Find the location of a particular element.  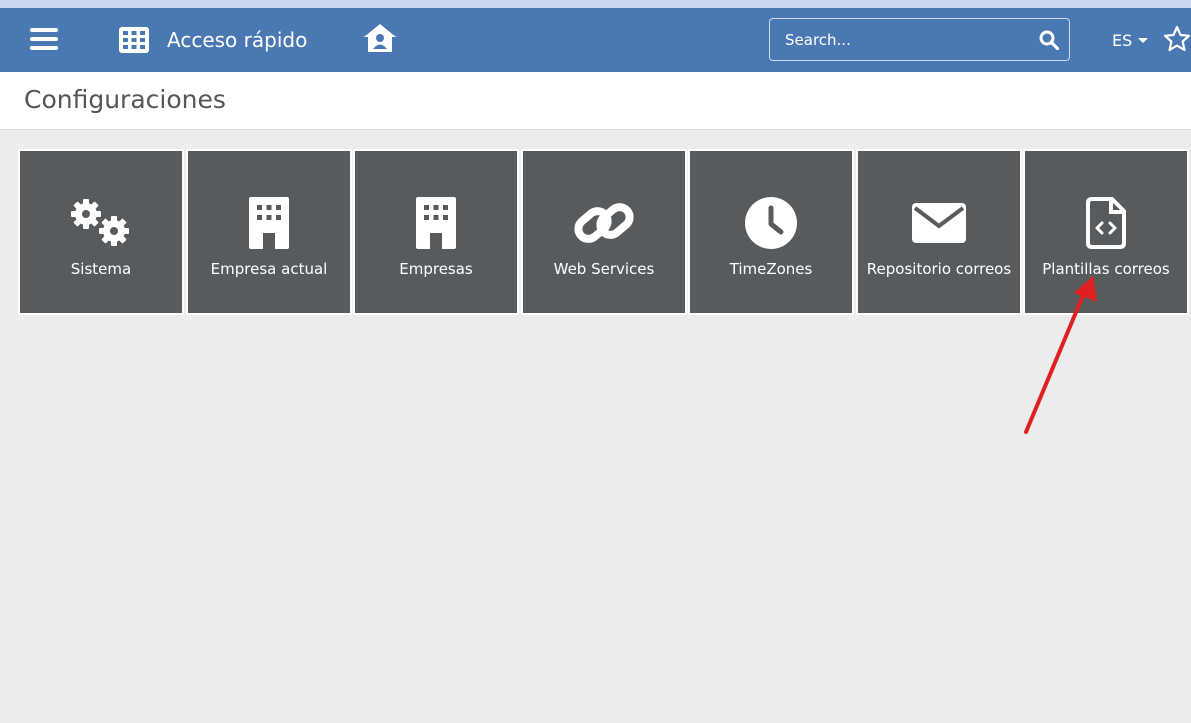

tile-label: Empresas is located at coordinates (436, 269).